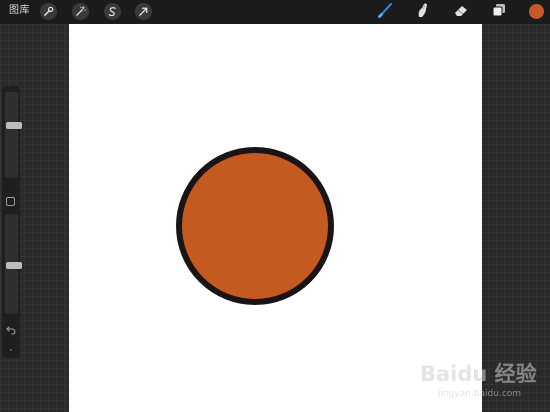 The height and width of the screenshot is (412, 550). I want to click on opacity-slider, so click(13, 264).